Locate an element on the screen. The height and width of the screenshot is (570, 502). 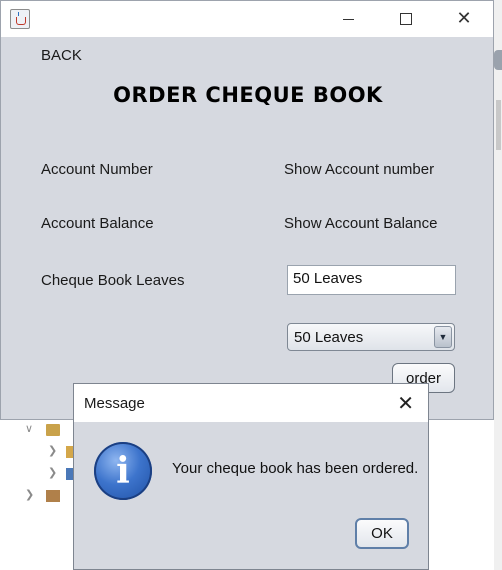
minimize-button is located at coordinates (348, 19).